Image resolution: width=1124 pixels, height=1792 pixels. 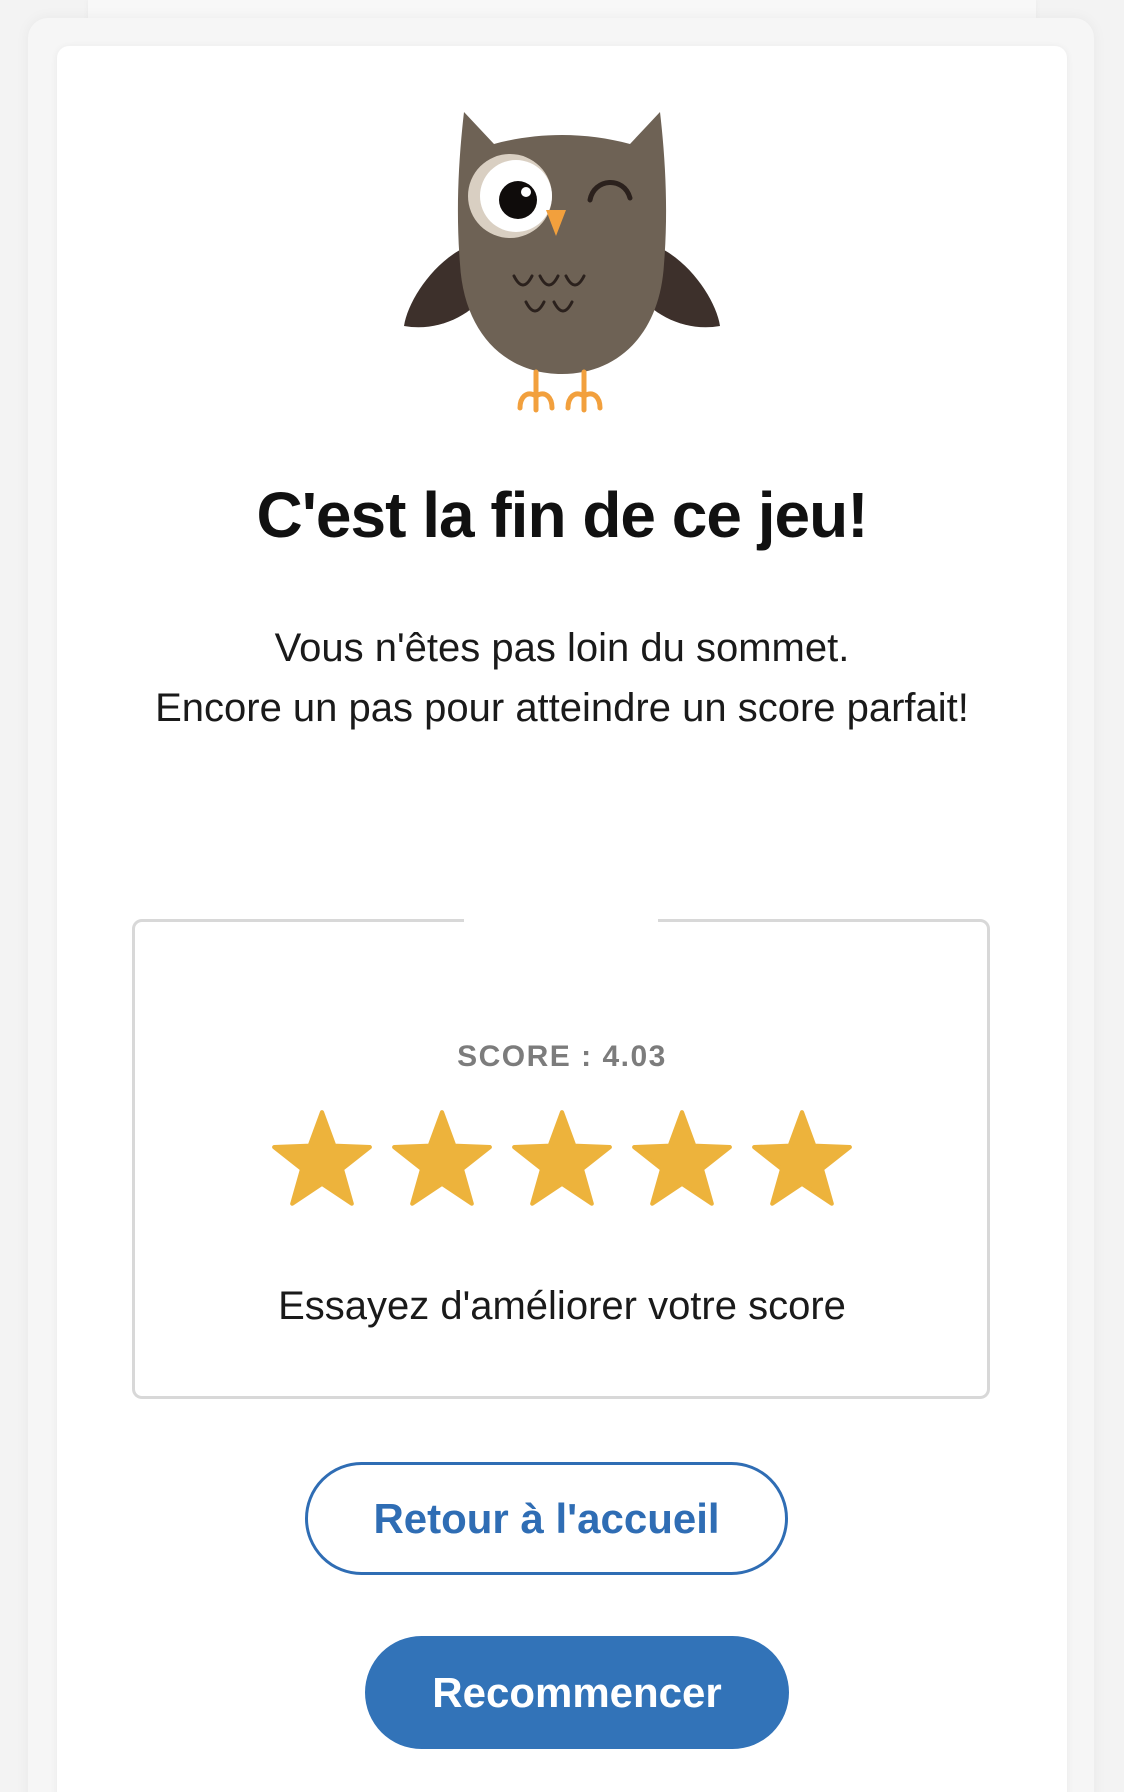 I want to click on score-label: SCORE : 4.03, so click(x=562, y=1056).